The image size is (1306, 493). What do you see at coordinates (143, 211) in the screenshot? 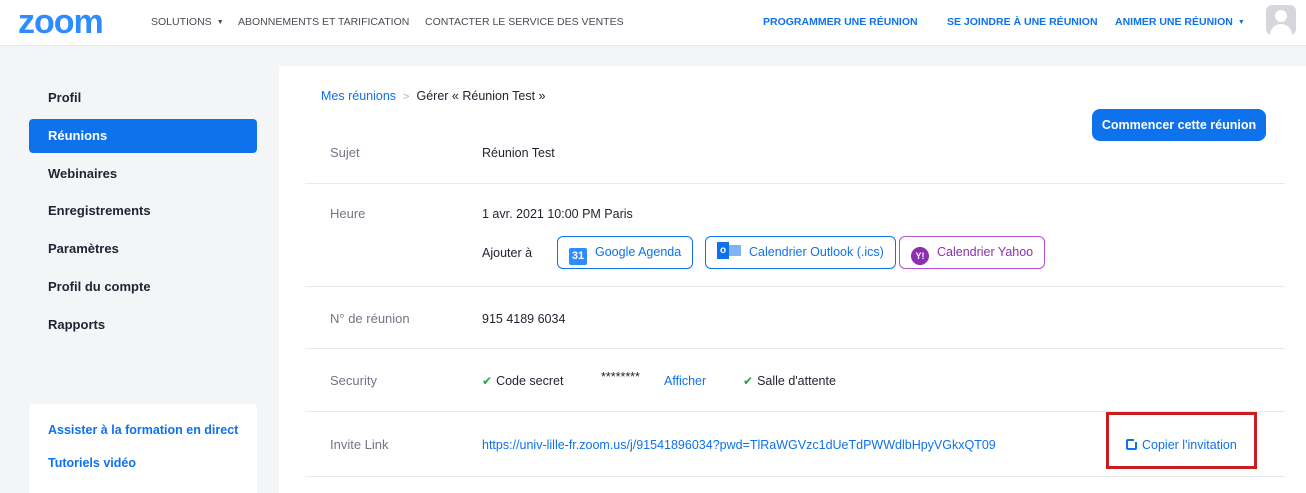
I see `sidebar-item-recordings: Enregistrements` at bounding box center [143, 211].